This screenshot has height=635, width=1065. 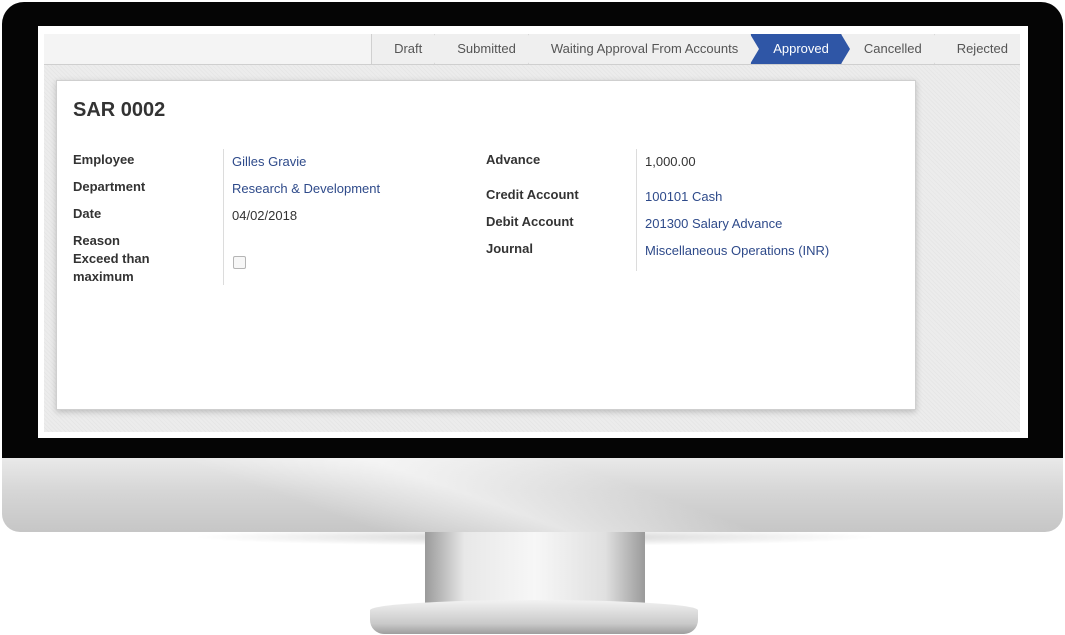 What do you see at coordinates (513, 159) in the screenshot?
I see `advance-label: Advance` at bounding box center [513, 159].